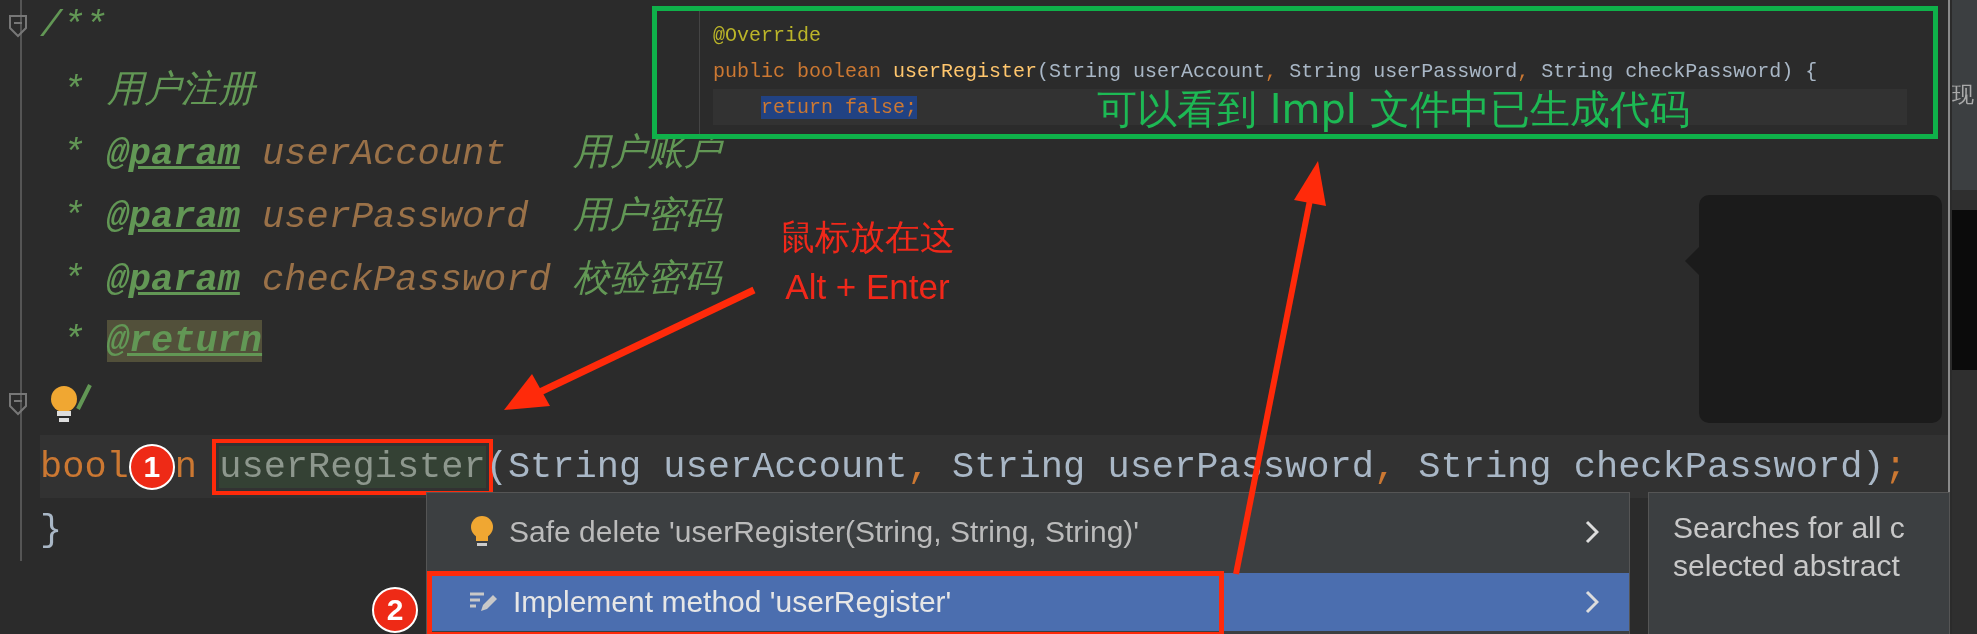  I want to click on window-text: 现, so click(1963, 95).